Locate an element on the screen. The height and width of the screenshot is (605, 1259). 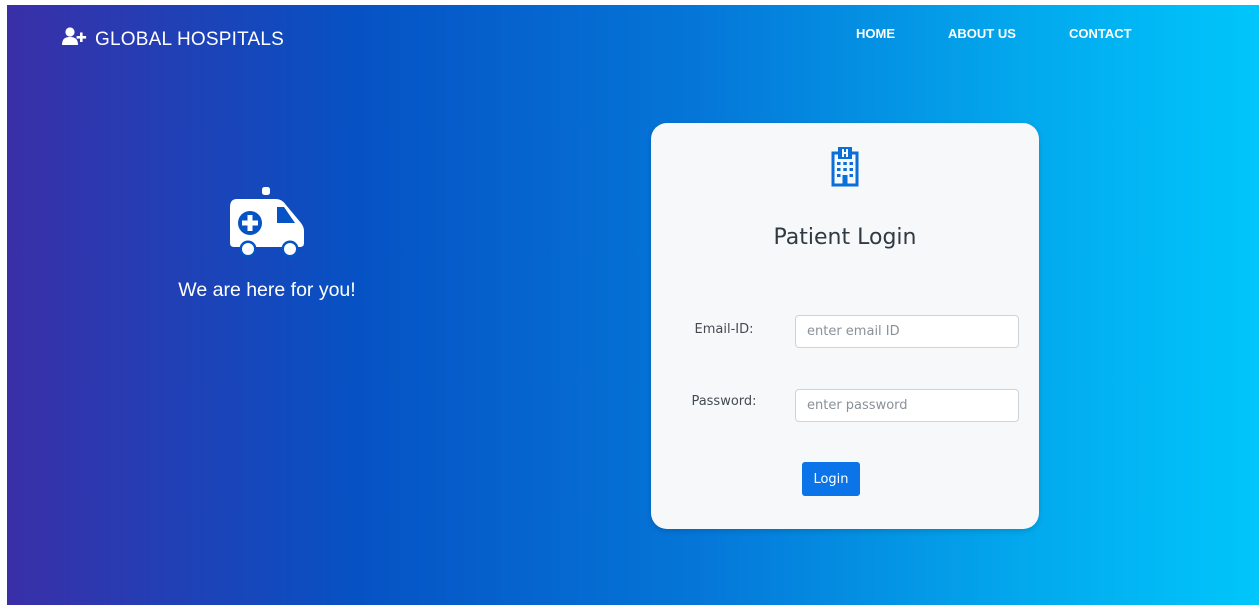
nav-link-about-us: ABOUT US is located at coordinates (982, 33).